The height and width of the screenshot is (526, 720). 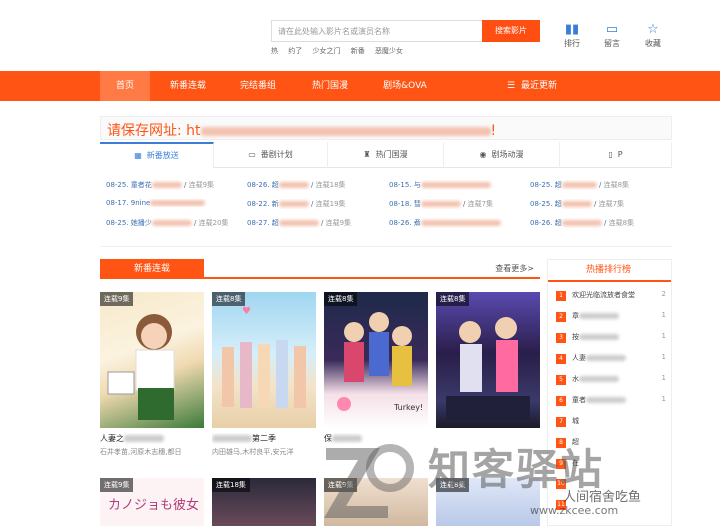 I want to click on nav-home: 首页, so click(x=125, y=86).